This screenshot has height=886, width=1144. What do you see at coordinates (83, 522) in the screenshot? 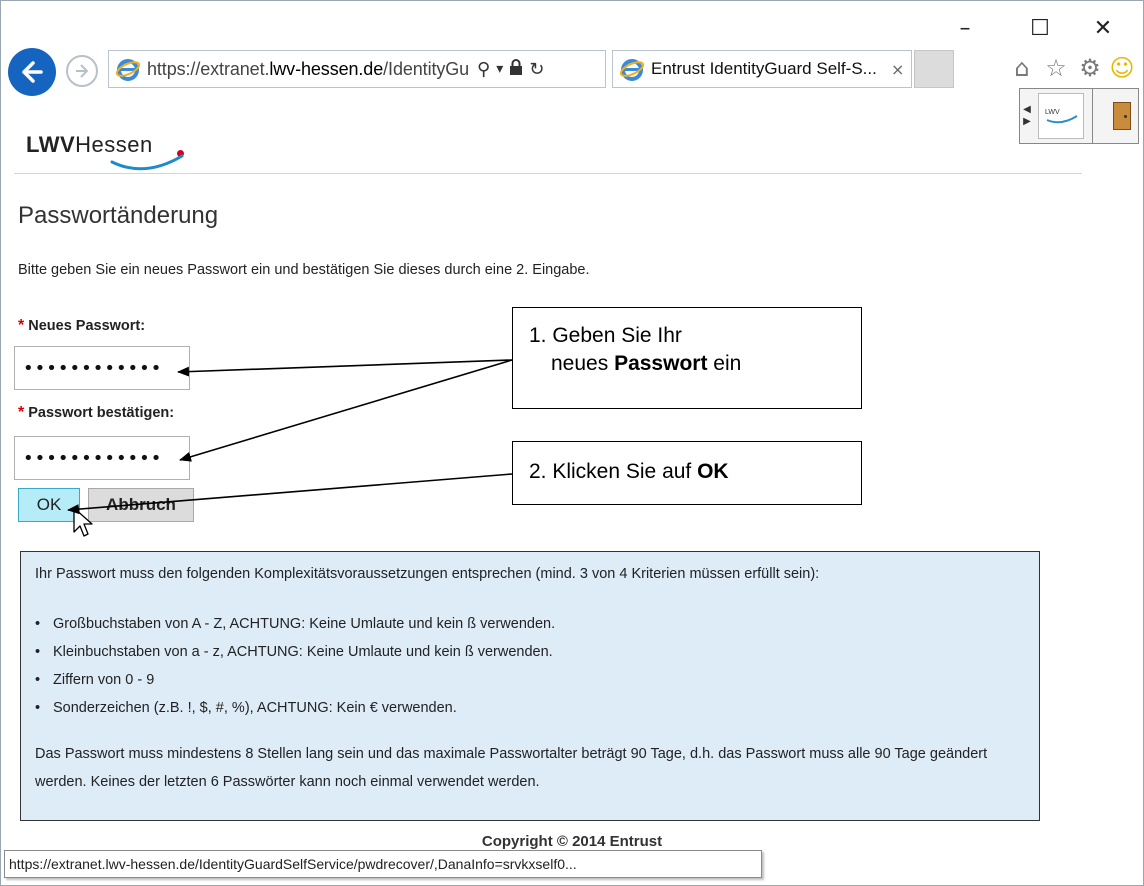
I see `mouse-cursor-icon` at bounding box center [83, 522].